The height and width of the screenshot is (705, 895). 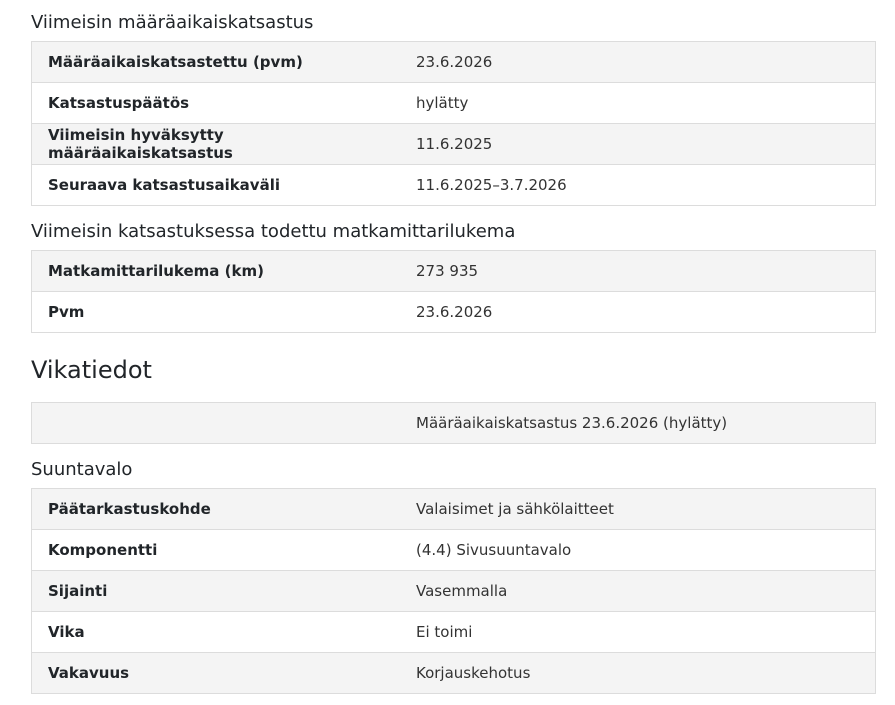 What do you see at coordinates (638, 271) in the screenshot?
I see `row-value: 273 935` at bounding box center [638, 271].